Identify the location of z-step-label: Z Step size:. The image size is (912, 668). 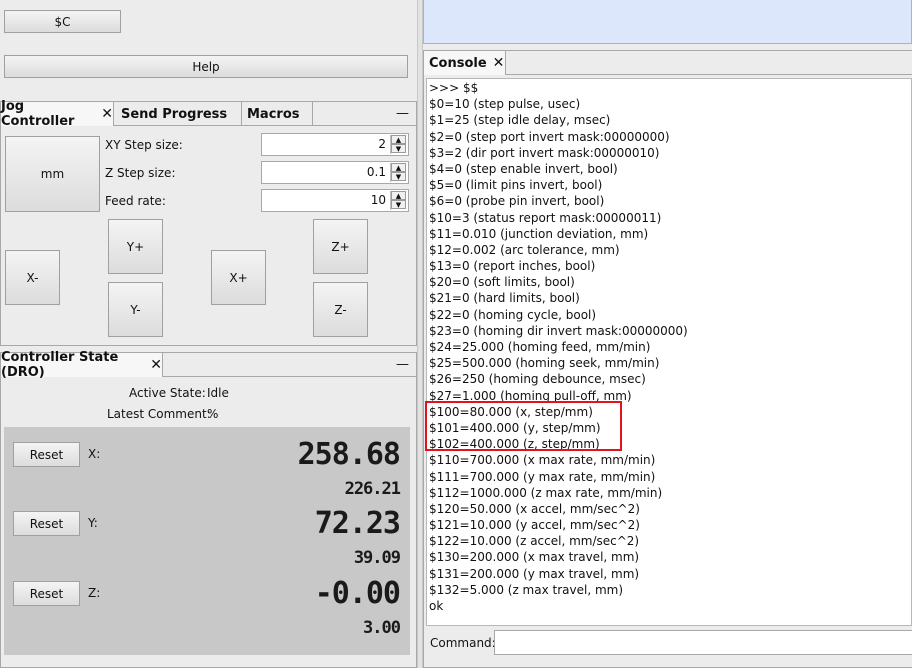
(140, 173).